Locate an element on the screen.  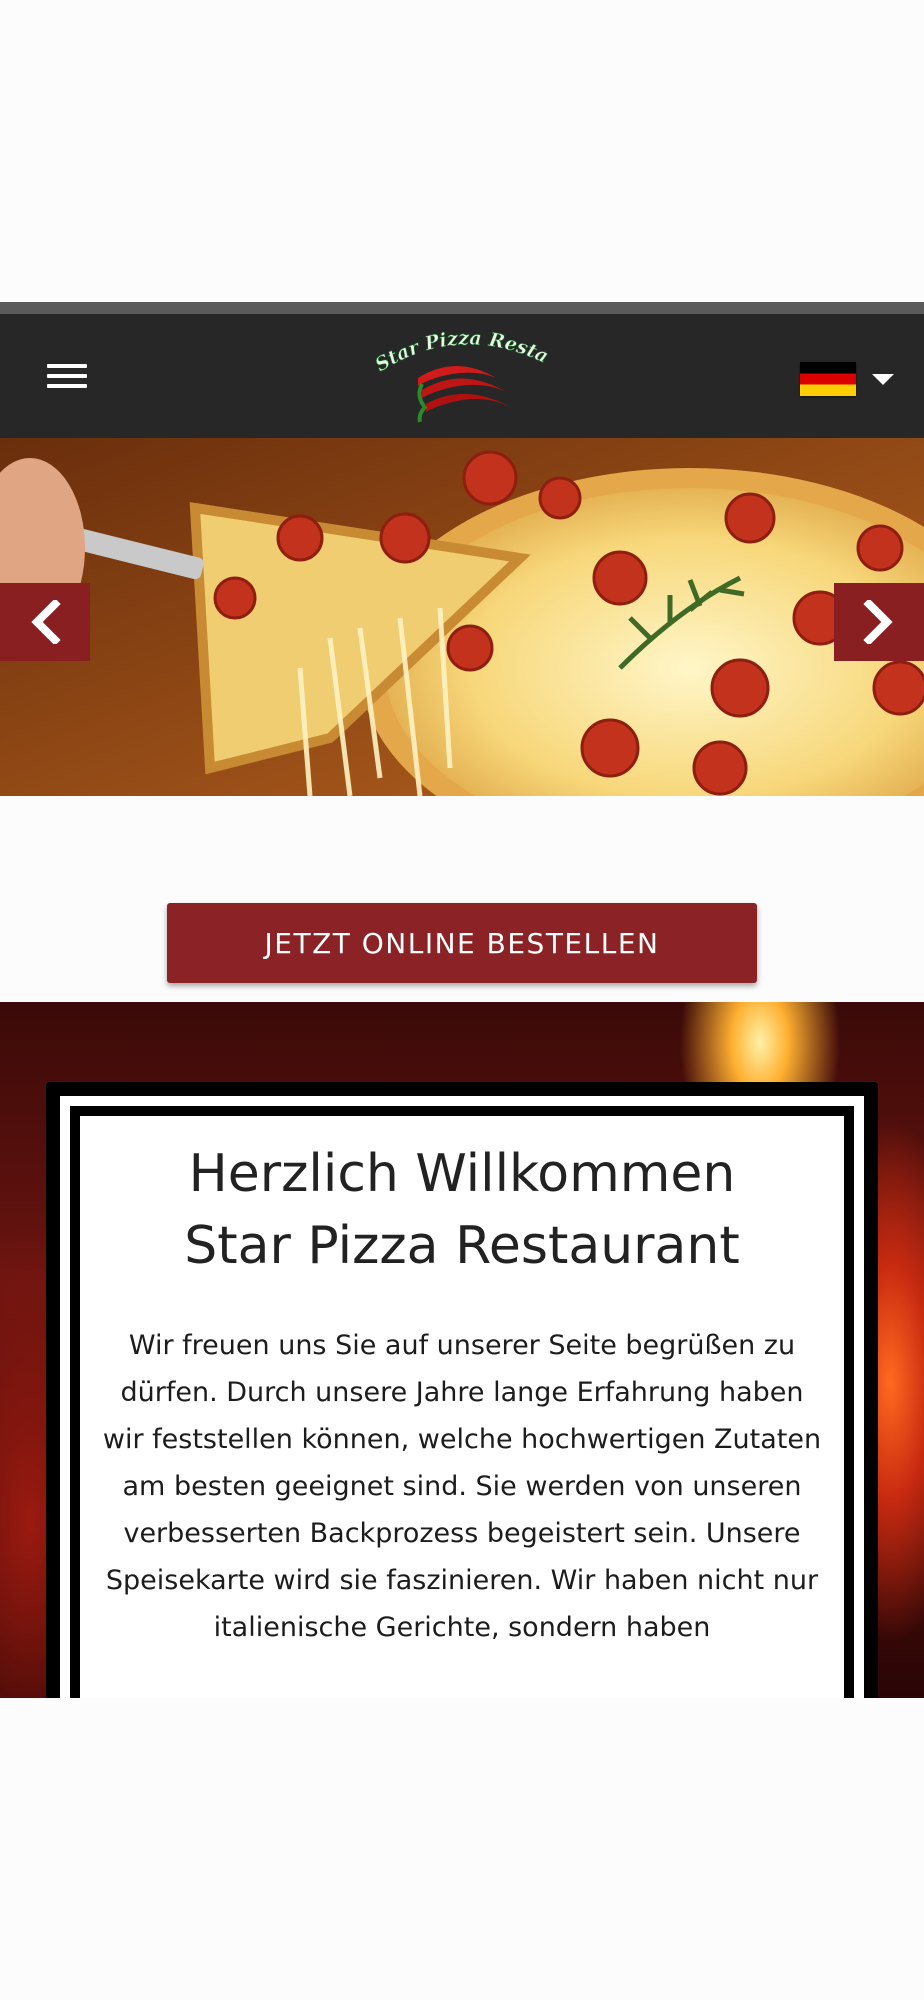
logo: Star Pizza Restaurant is located at coordinates (458, 369).